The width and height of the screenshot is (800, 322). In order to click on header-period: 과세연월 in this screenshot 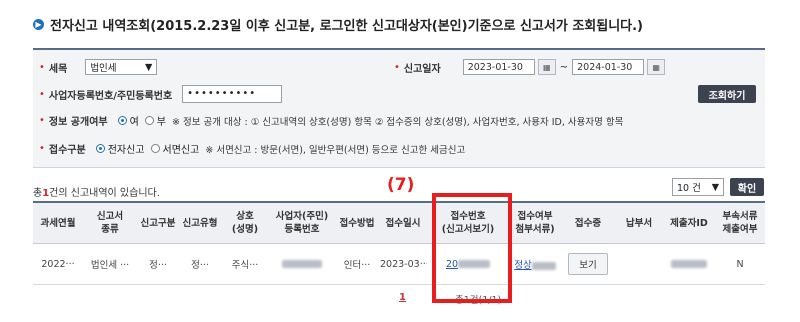, I will do `click(58, 222)`.